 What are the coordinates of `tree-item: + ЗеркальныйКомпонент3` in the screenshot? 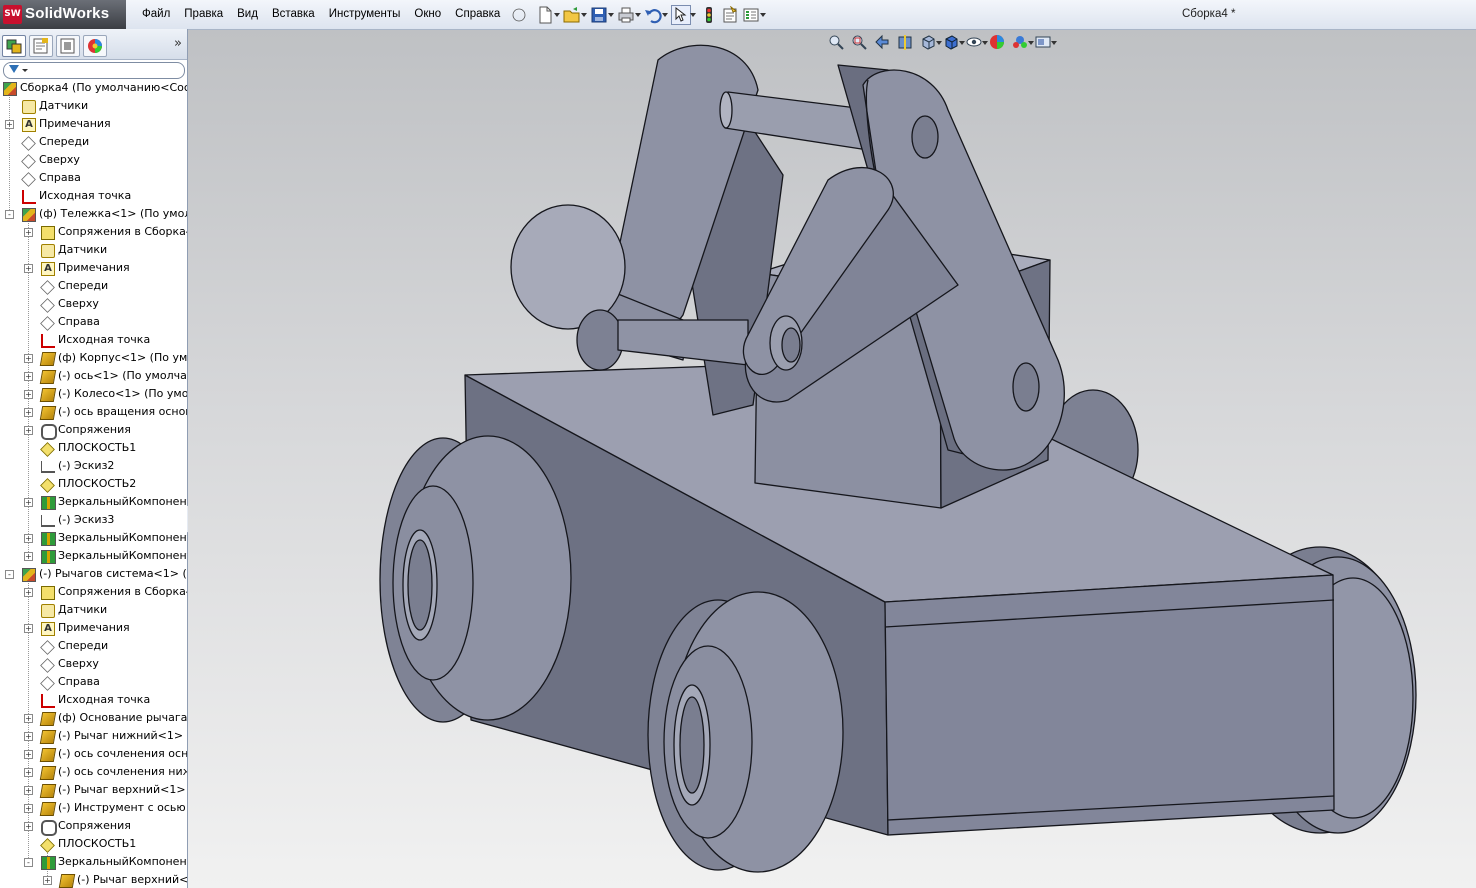 It's located at (93, 556).